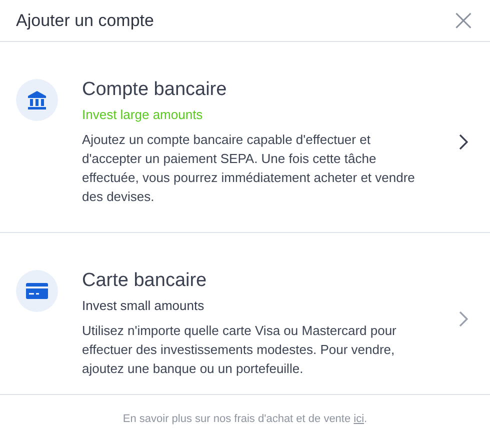 Image resolution: width=490 pixels, height=435 pixels. What do you see at coordinates (245, 419) in the screenshot?
I see `footer-text: En savoir plus sur nos frais d'achat et de vente ici.` at bounding box center [245, 419].